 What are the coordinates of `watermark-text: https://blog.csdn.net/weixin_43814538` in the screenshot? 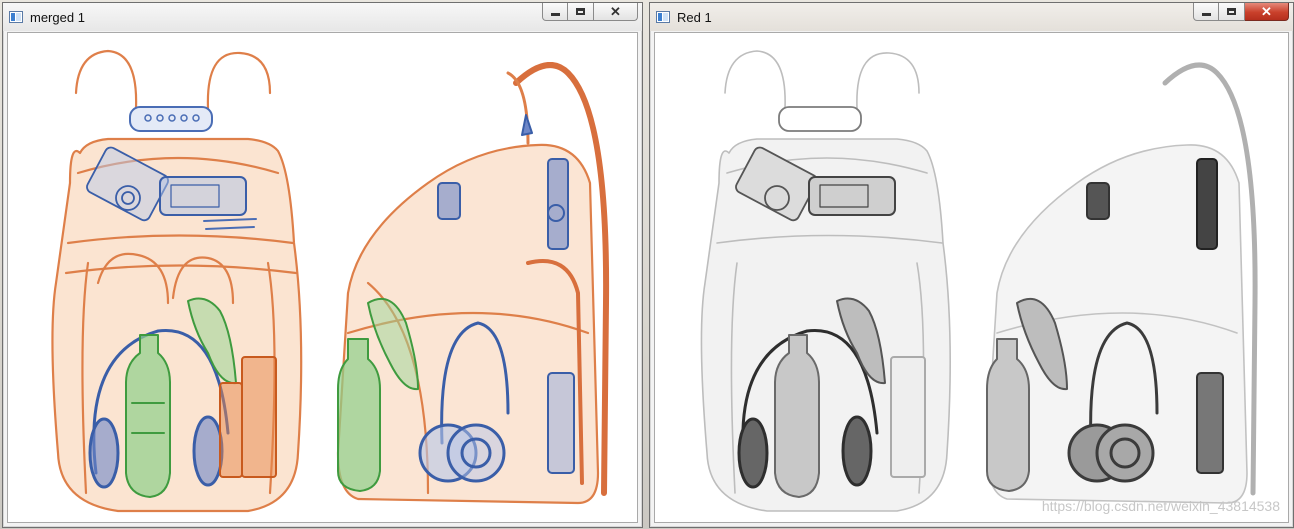 It's located at (1160, 506).